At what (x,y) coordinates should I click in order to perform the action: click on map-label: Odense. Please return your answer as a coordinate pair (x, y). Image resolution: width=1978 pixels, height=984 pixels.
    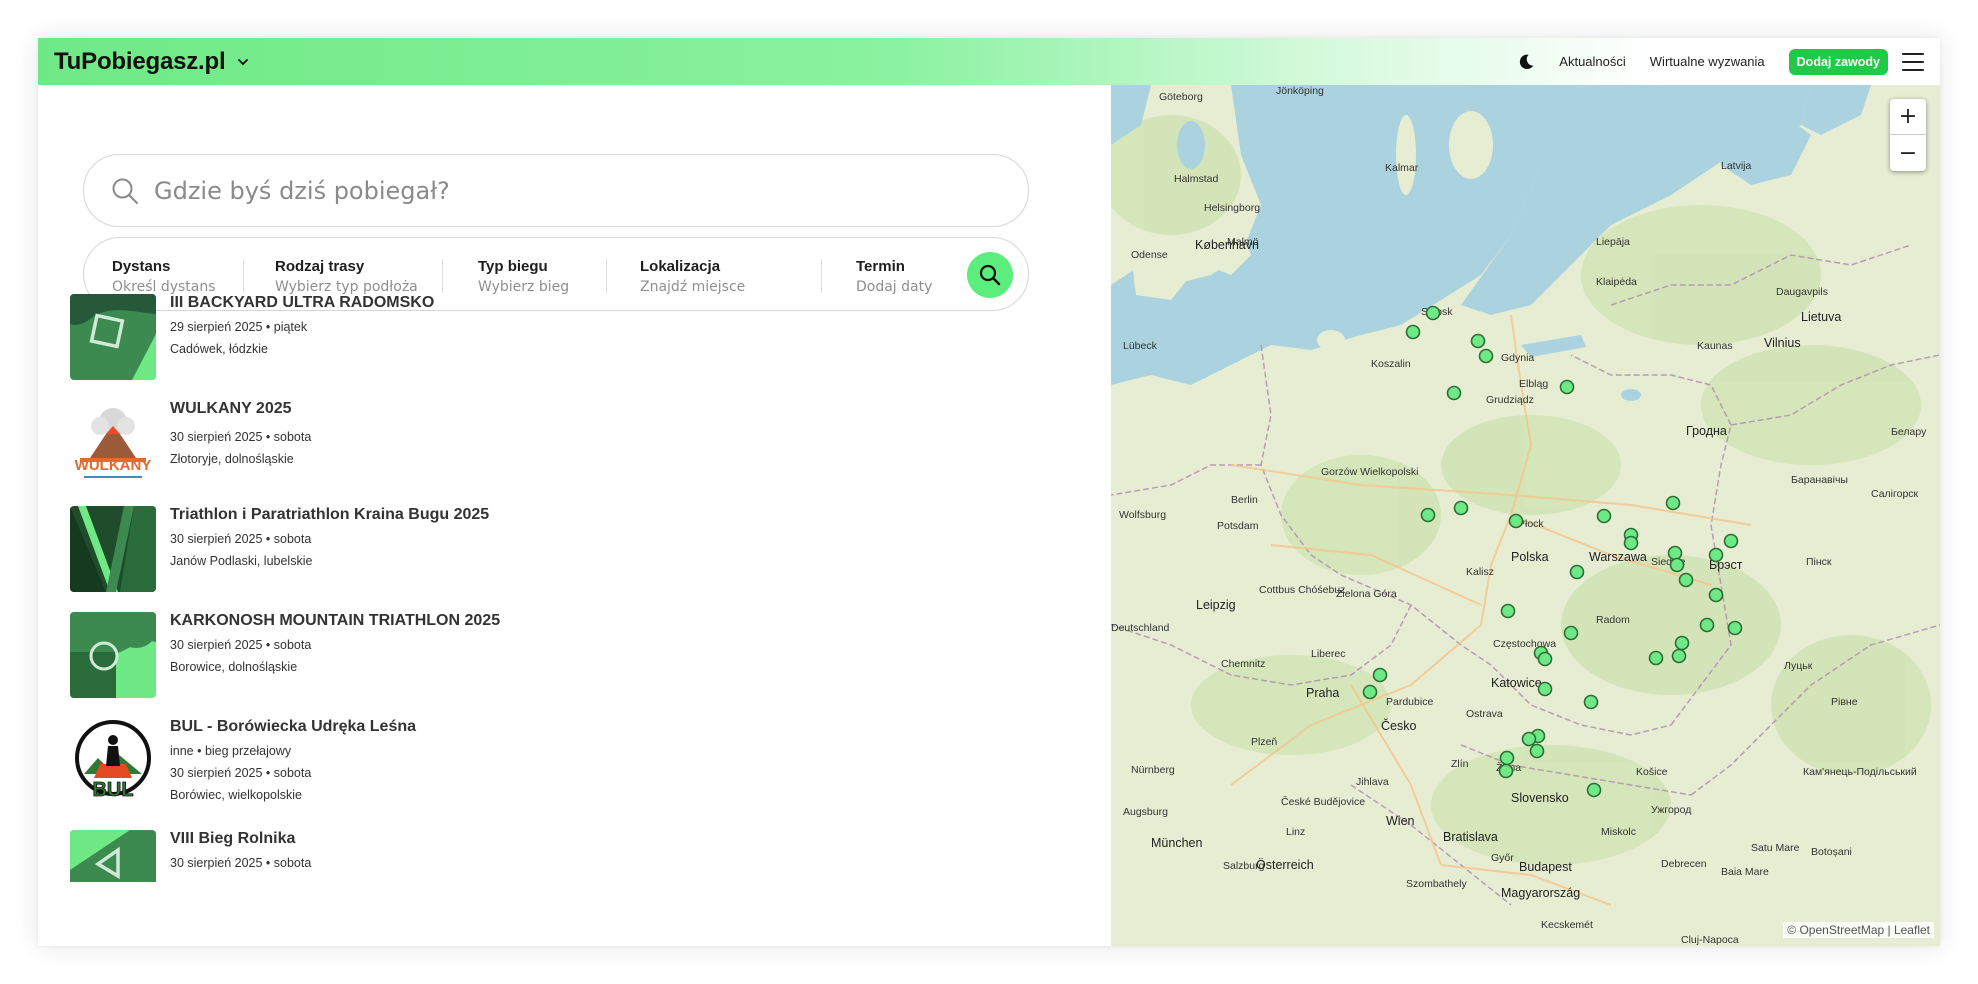
    Looking at the image, I should click on (1149, 255).